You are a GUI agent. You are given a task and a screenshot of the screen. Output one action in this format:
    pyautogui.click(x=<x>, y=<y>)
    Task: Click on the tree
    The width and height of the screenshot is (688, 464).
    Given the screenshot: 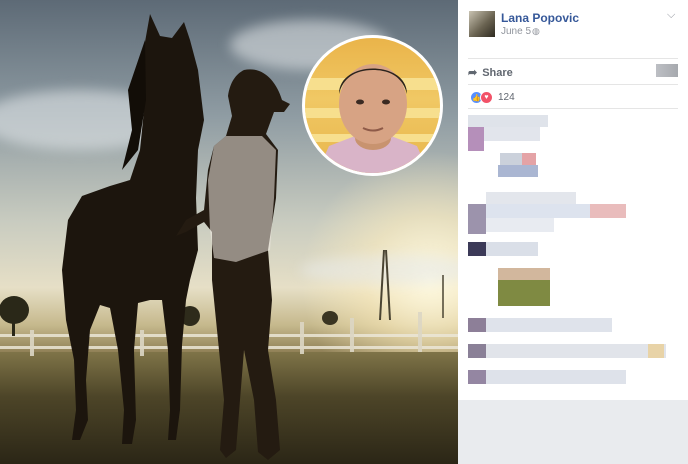 What is the action you would take?
    pyautogui.click(x=330, y=318)
    